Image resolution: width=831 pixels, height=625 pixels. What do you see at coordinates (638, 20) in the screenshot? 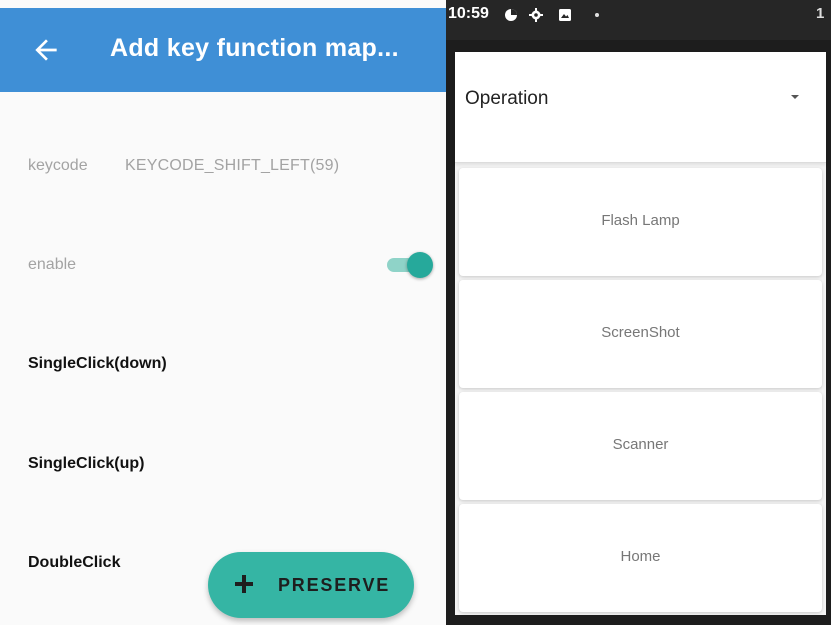
I see `status-bar: 10:59 1` at bounding box center [638, 20].